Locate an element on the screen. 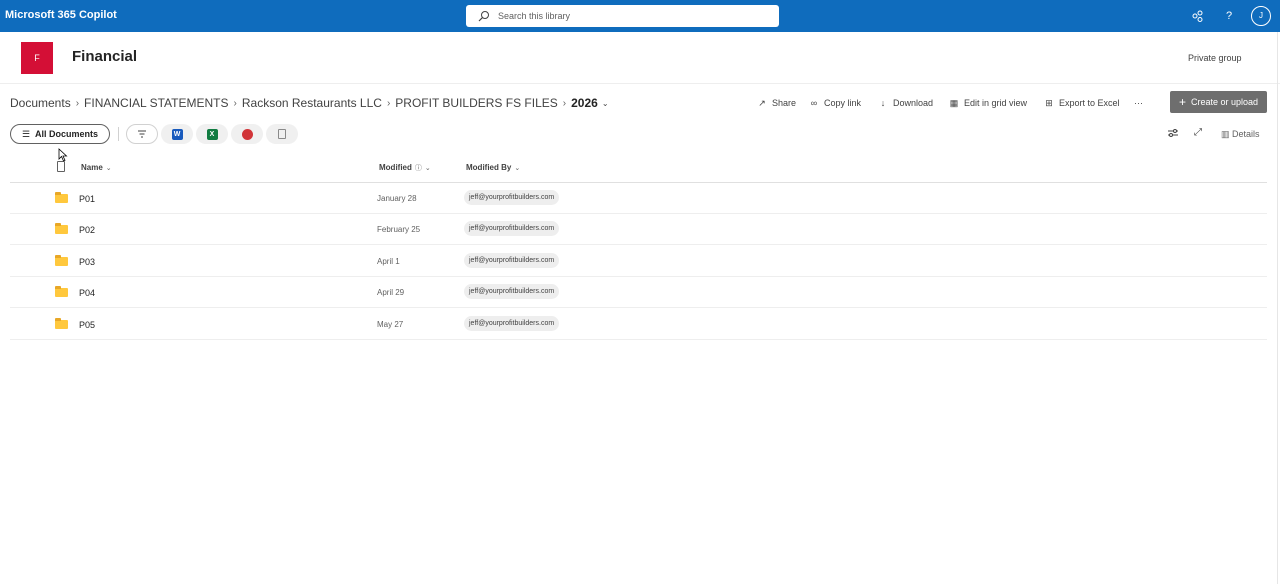 Image resolution: width=1280 pixels, height=584 pixels. row-name: P03 is located at coordinates (87, 262).